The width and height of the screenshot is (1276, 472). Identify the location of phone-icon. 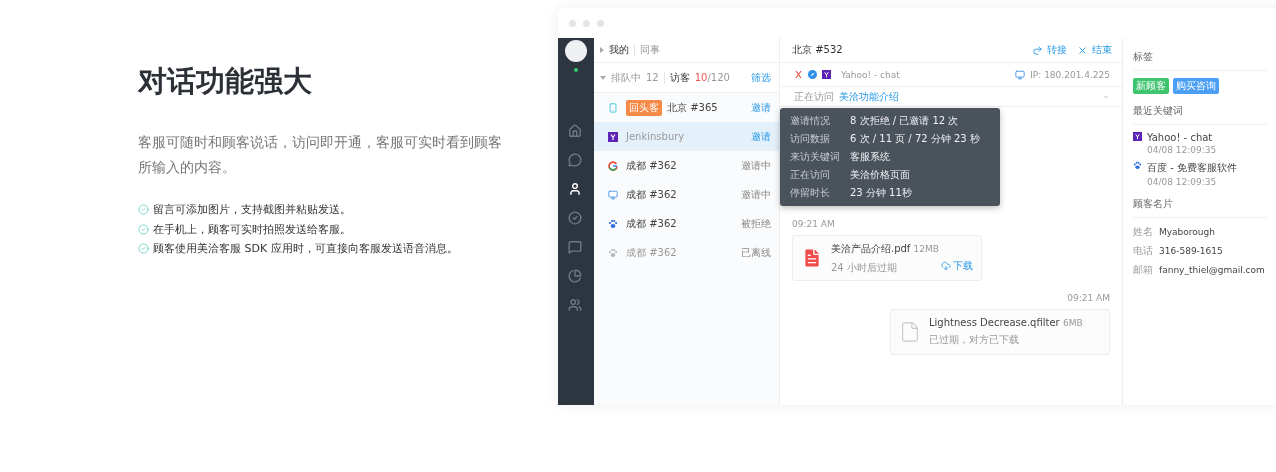
(613, 107).